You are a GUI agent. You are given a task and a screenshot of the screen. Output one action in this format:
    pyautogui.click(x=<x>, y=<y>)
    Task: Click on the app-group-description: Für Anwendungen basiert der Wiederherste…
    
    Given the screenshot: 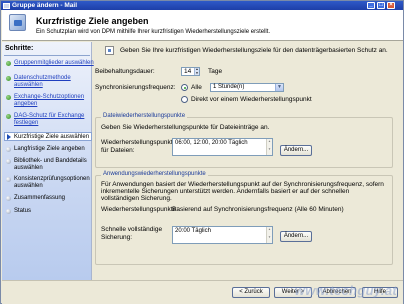 What is the action you would take?
    pyautogui.click(x=242, y=191)
    